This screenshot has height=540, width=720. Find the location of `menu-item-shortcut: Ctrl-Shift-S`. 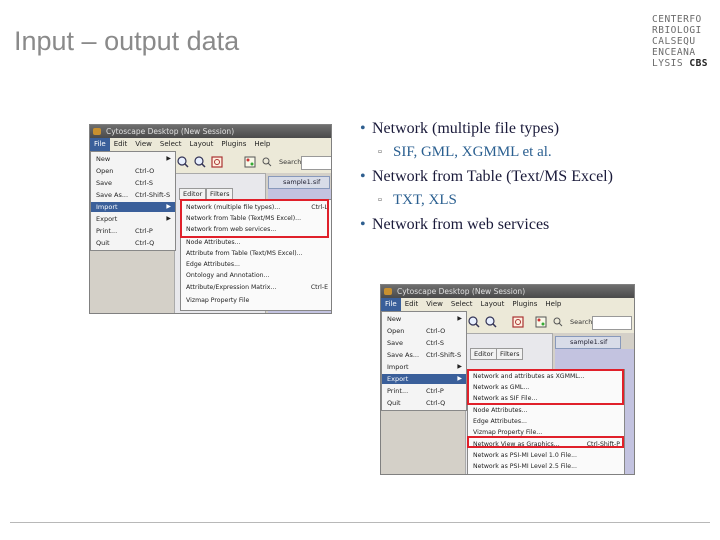

menu-item-shortcut: Ctrl-Shift-S is located at coordinates (153, 195).